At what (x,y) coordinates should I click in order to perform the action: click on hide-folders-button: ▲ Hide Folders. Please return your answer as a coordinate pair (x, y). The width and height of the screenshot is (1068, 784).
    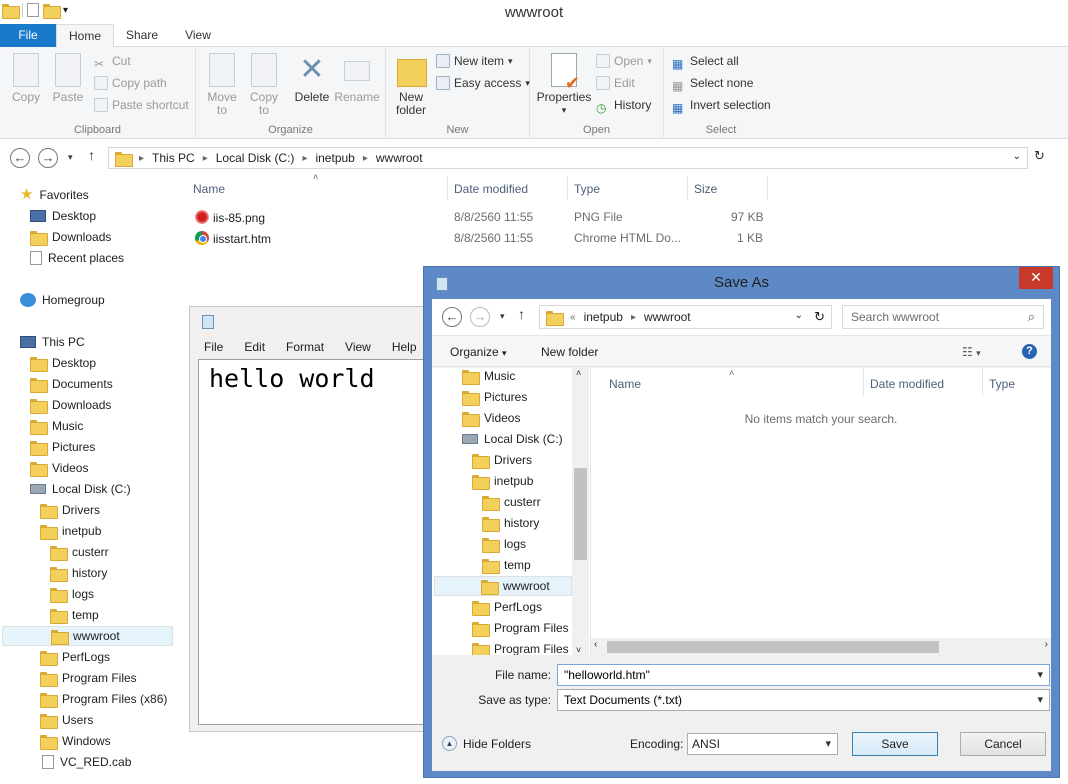
    Looking at the image, I should click on (486, 743).